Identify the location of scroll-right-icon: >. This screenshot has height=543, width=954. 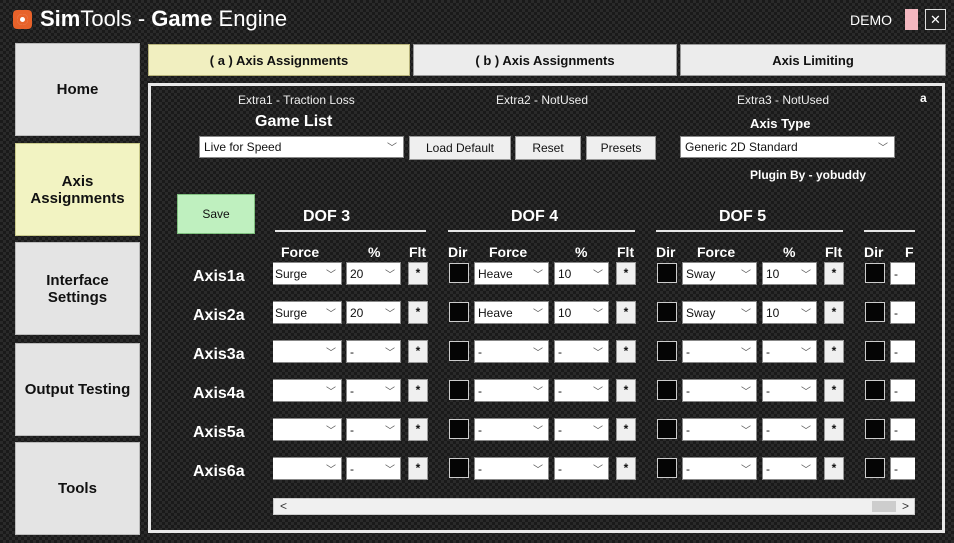
(905, 506).